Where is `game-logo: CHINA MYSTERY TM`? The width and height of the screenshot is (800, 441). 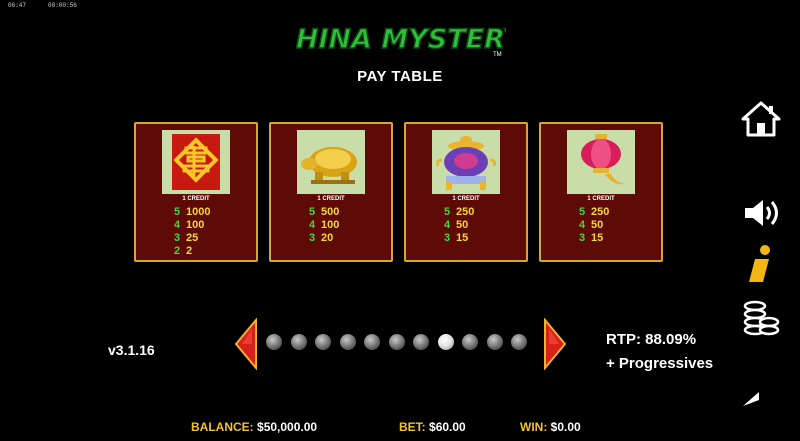
game-logo: CHINA MYSTERY TM is located at coordinates (401, 40).